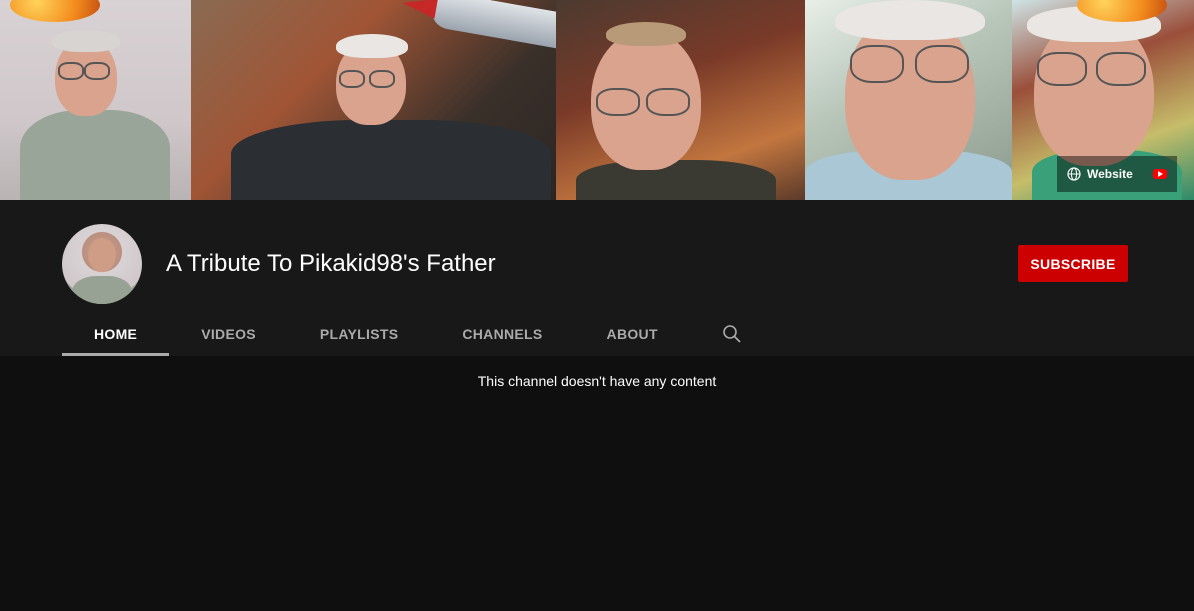 The width and height of the screenshot is (1194, 611). What do you see at coordinates (55, 11) in the screenshot?
I see `goldfish-image` at bounding box center [55, 11].